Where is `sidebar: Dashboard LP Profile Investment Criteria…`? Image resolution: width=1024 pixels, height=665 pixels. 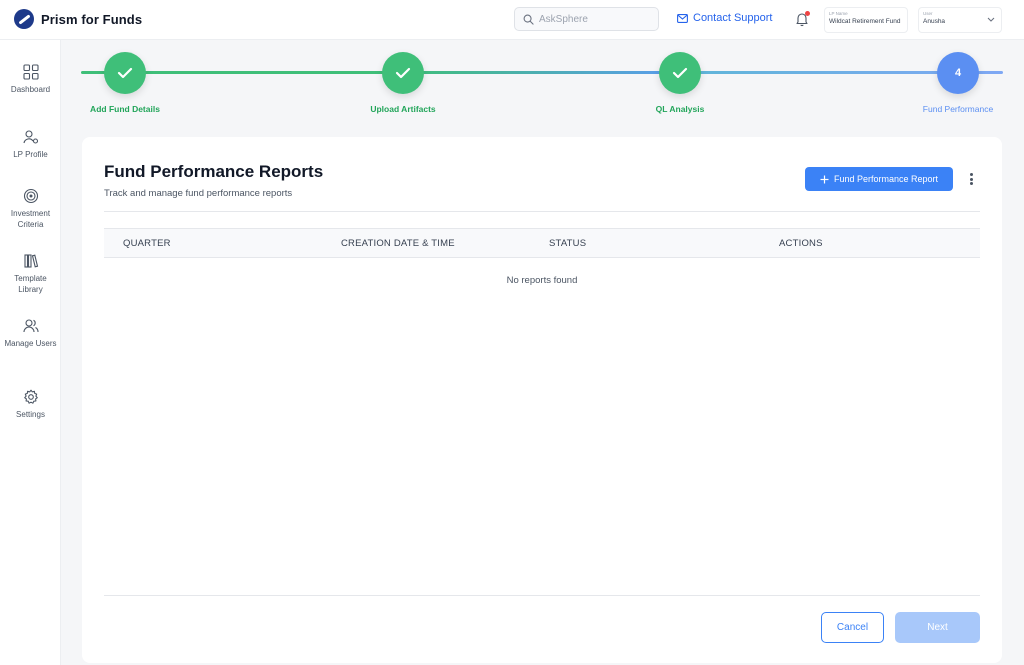 sidebar: Dashboard LP Profile Investment Criteria… is located at coordinates (30, 352).